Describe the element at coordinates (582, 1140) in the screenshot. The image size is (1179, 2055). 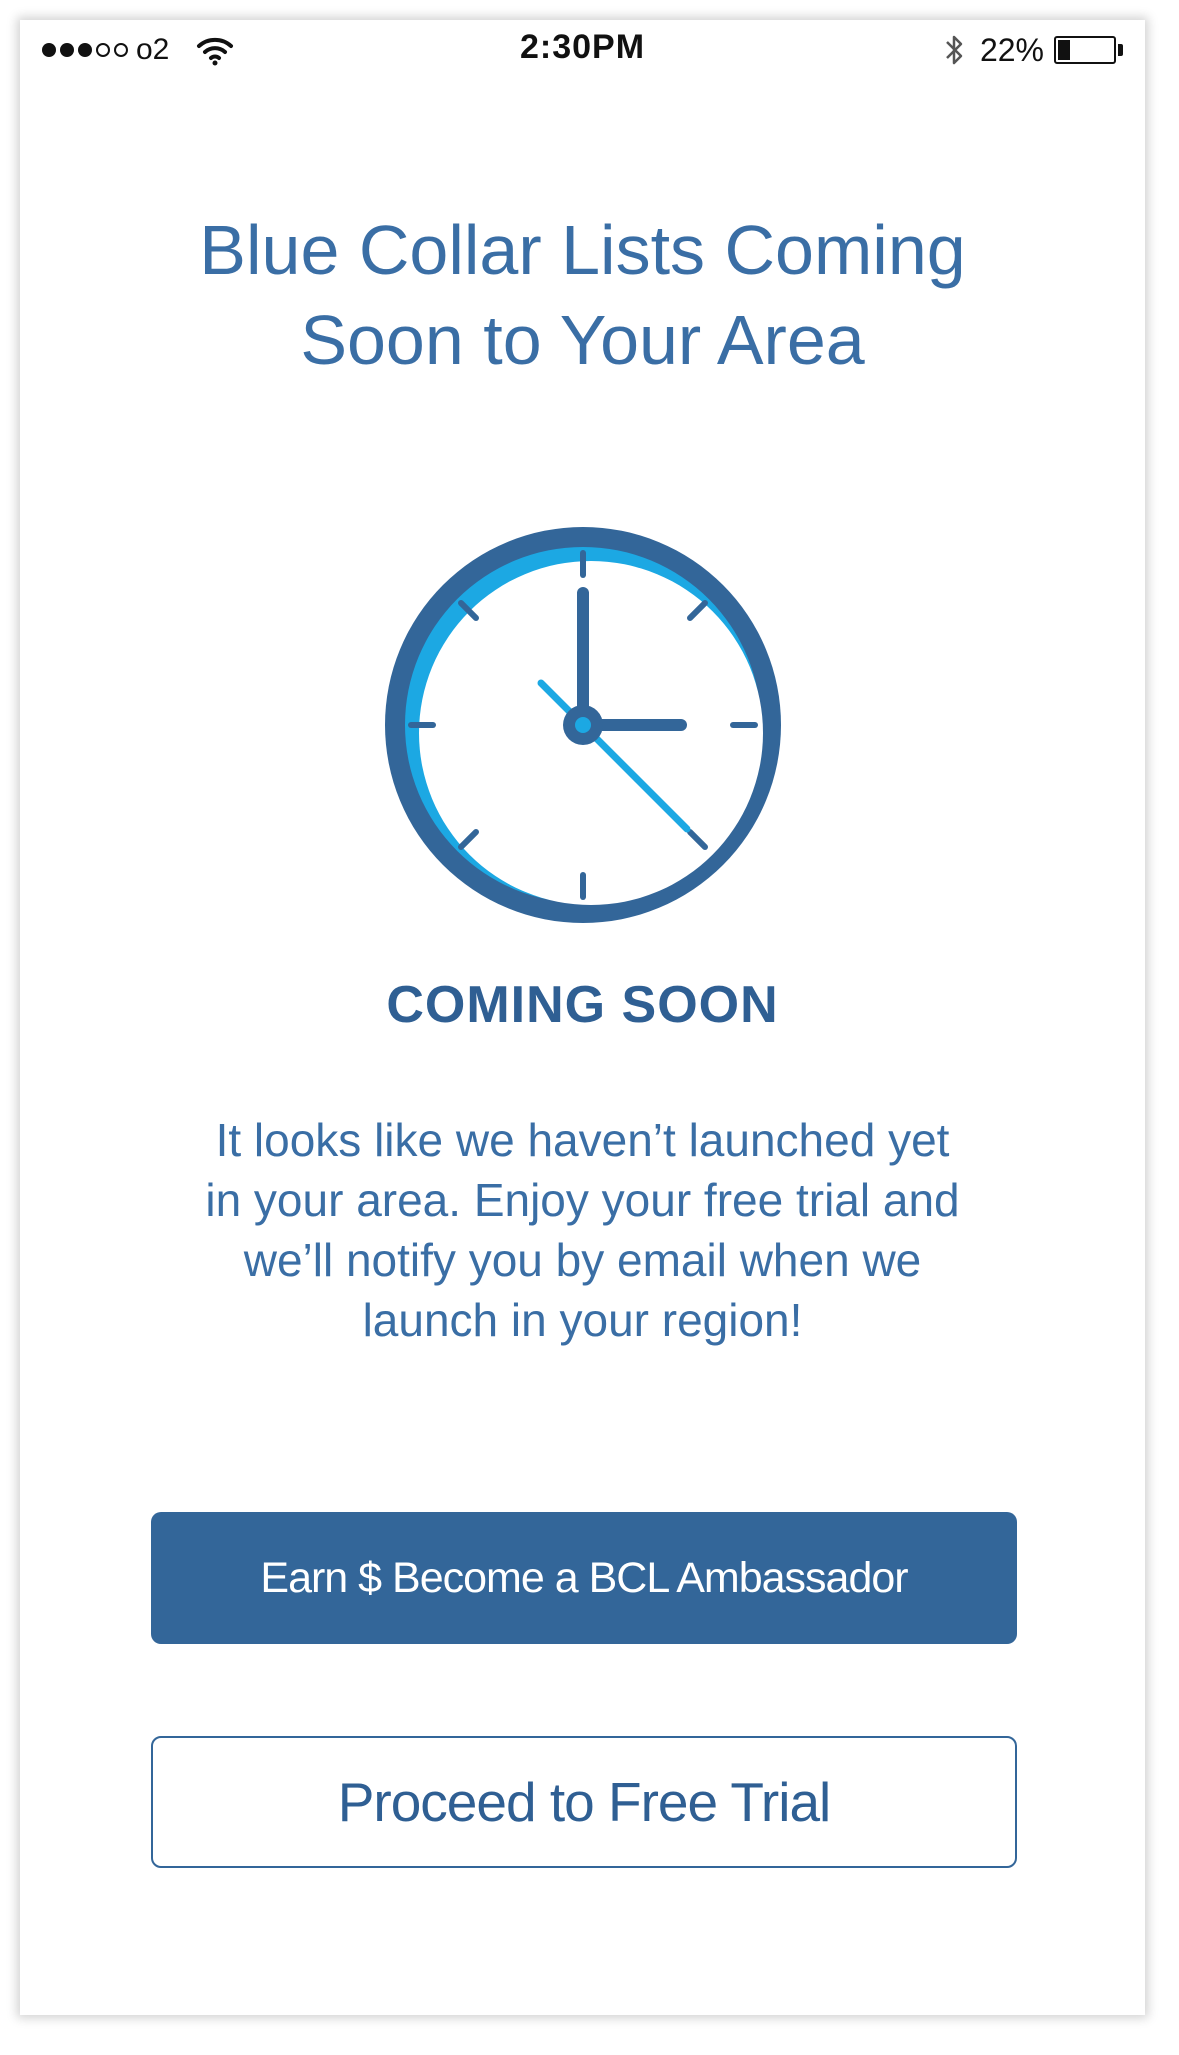
I see `info-message-line: It looks like we haven’t launched yet` at that location.